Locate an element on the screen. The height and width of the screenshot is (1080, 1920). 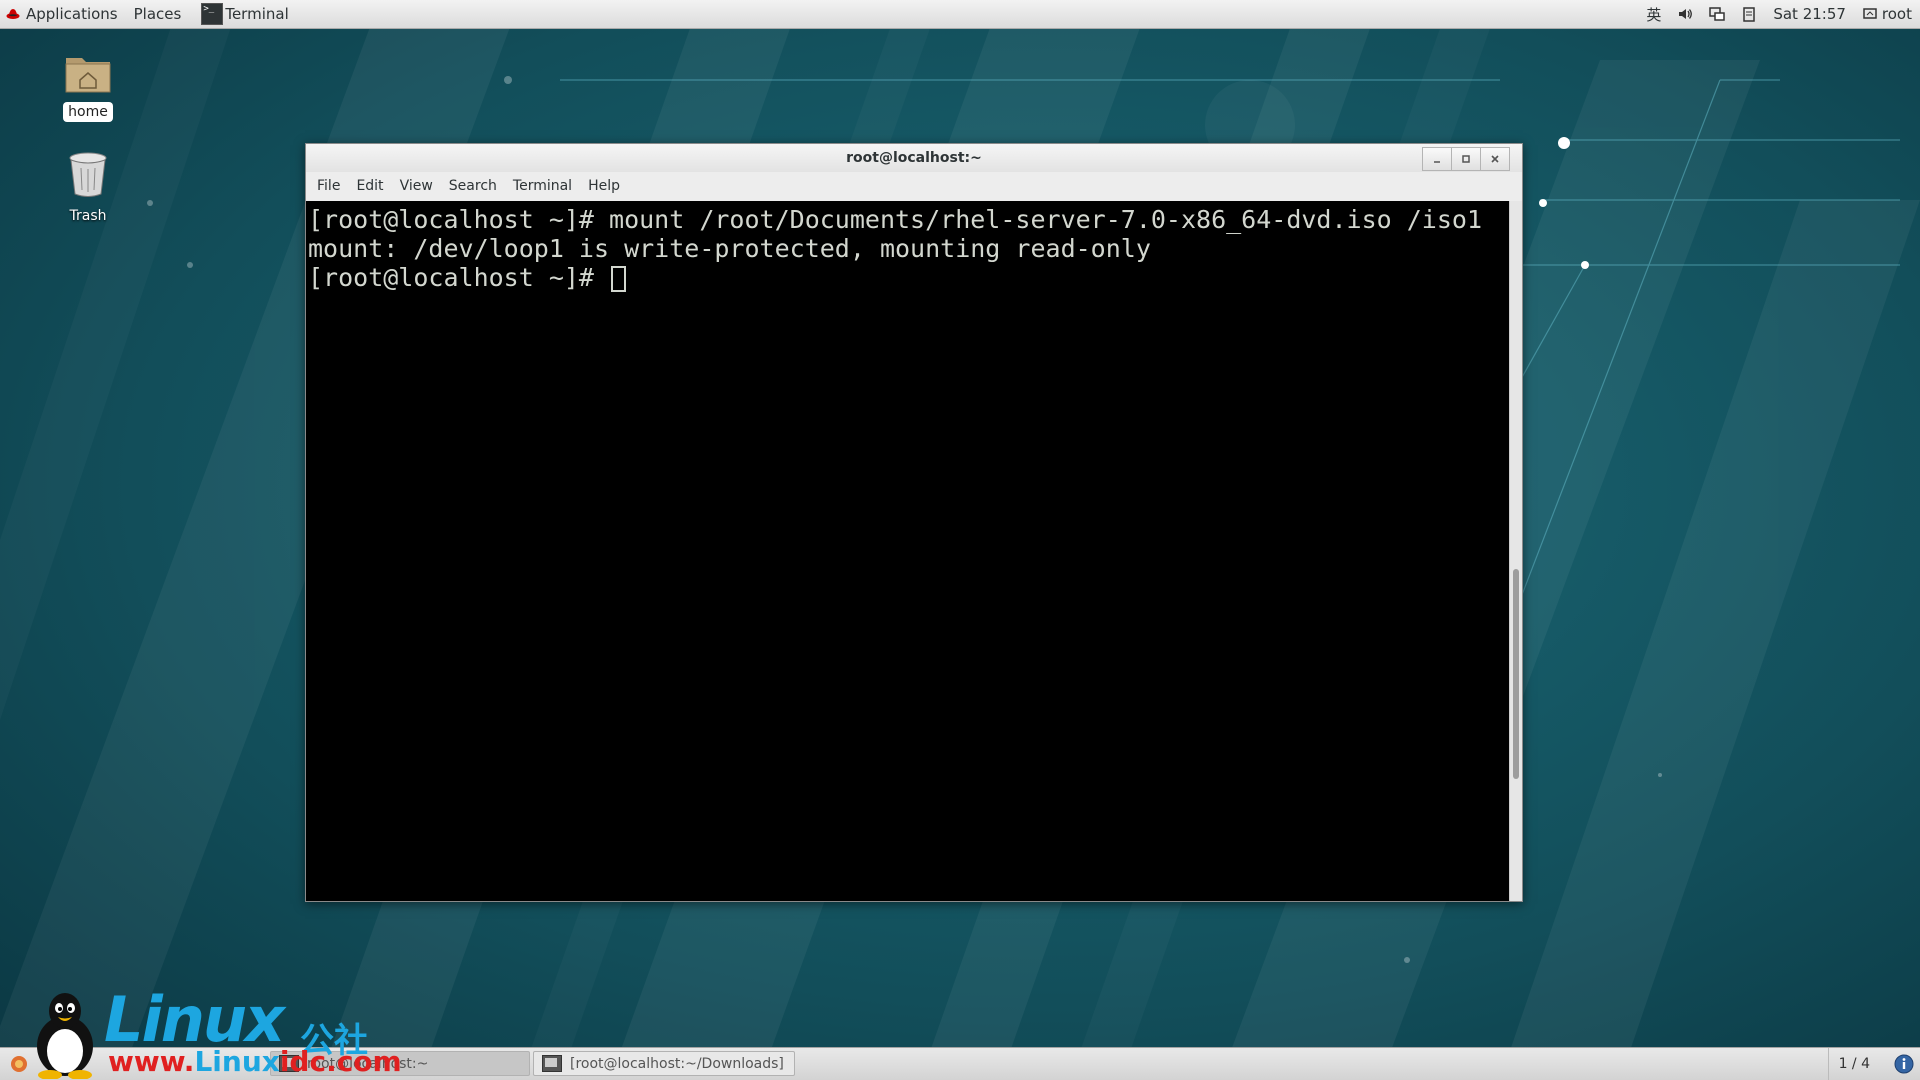
window-title: root@localhost:~ is located at coordinates (914, 158).